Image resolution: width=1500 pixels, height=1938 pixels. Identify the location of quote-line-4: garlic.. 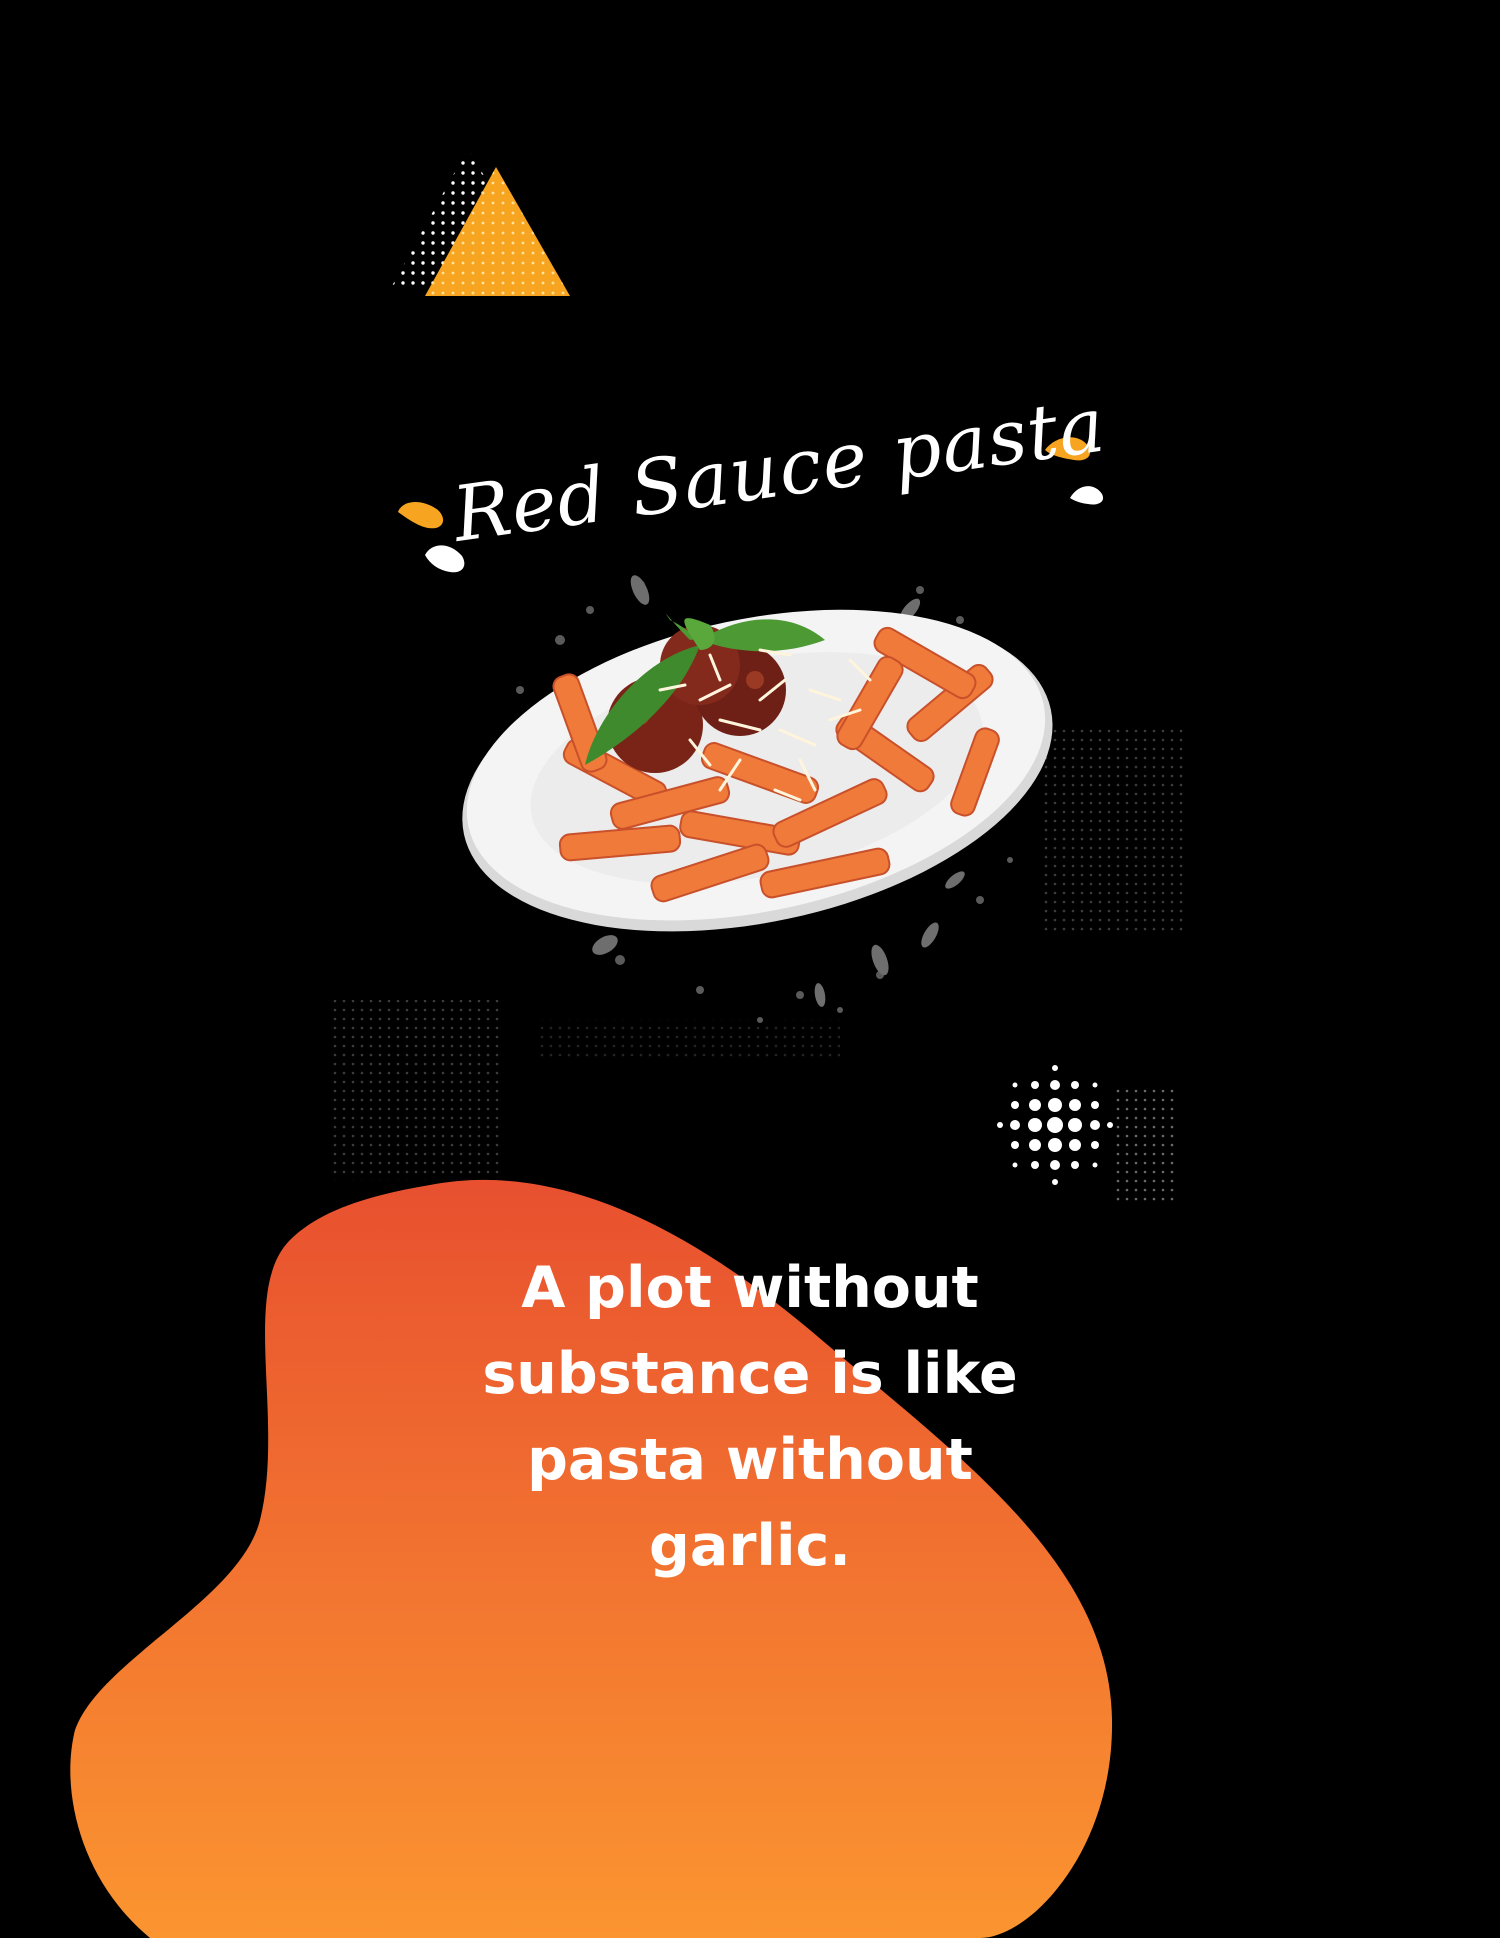
(750, 1546).